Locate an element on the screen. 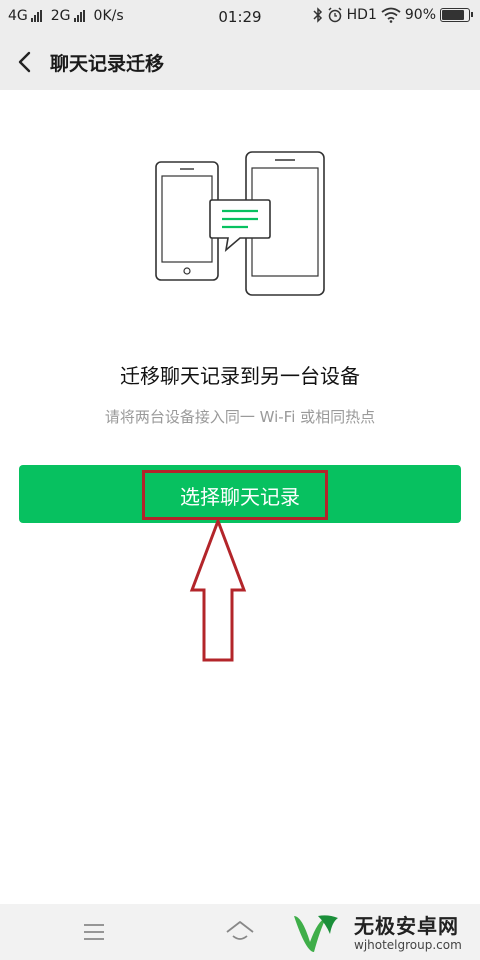  hd-label: HD1 is located at coordinates (361, 15).